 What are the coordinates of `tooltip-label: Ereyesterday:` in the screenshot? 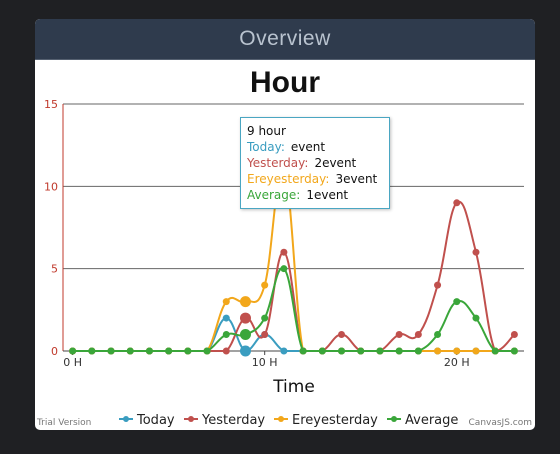 It's located at (288, 179).